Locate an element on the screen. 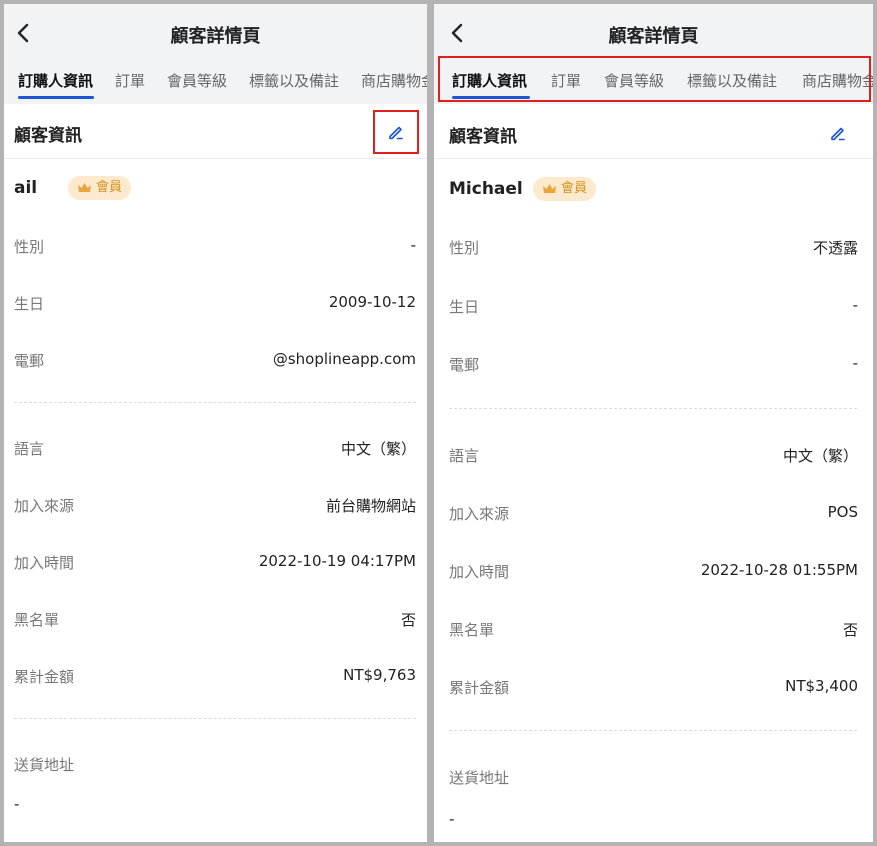  birthday-value: 2009-10-12 is located at coordinates (372, 302).